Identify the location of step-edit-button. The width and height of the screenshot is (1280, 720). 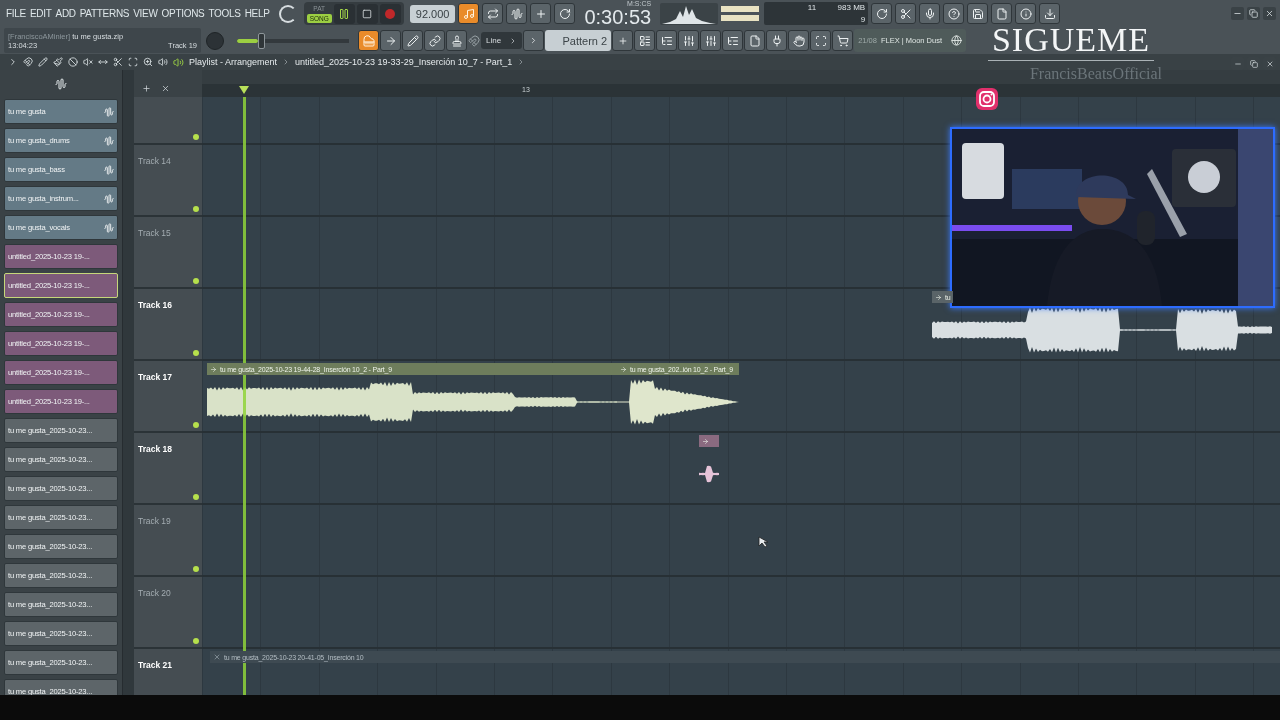
(541, 13).